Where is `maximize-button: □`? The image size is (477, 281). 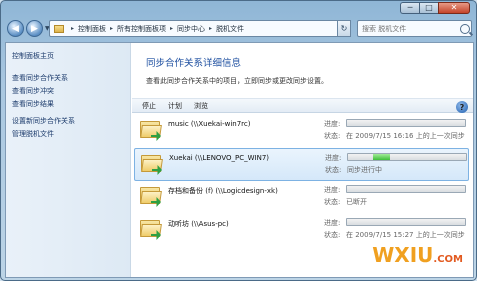
maximize-button: □ is located at coordinates (428, 8).